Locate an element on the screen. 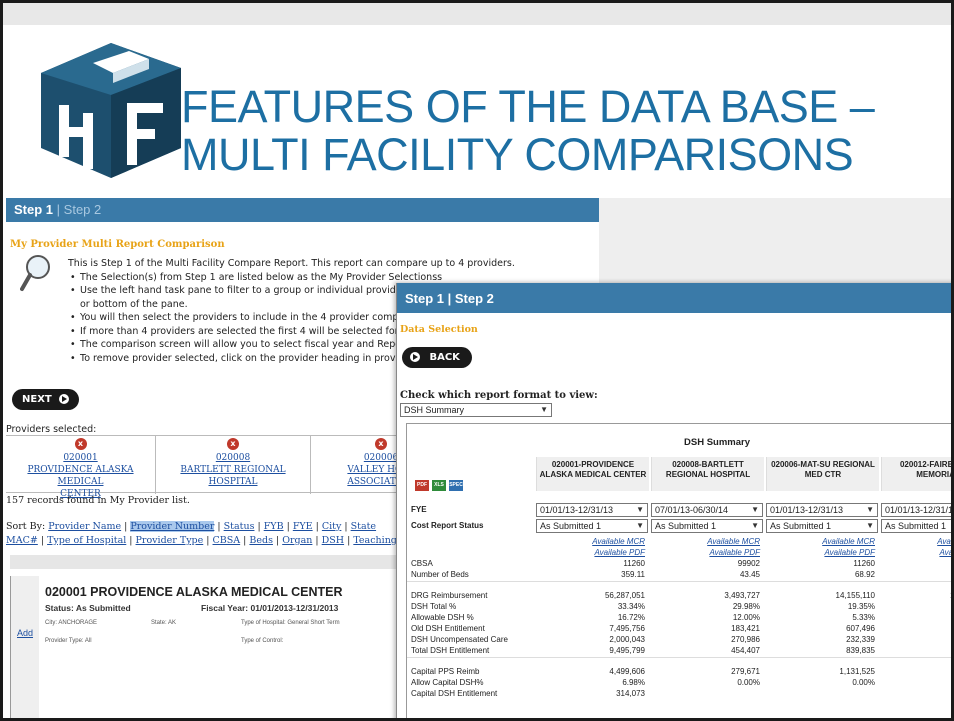 This screenshot has width=954, height=721. row-label: Old DSH Entitlement is located at coordinates (448, 628).